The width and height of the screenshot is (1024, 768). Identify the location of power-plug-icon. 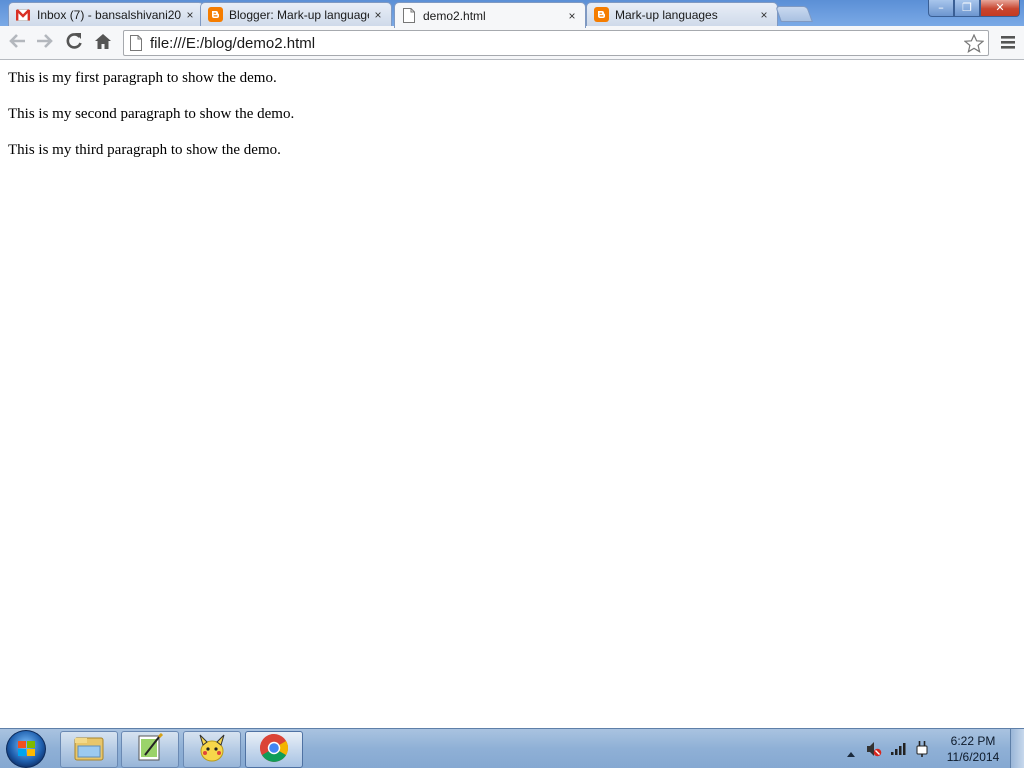
(922, 751).